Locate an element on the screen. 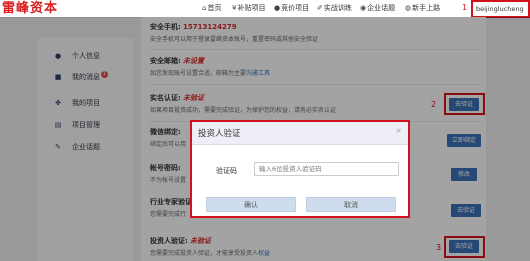  nav-newbie-label: 新手上路 is located at coordinates (426, 8).